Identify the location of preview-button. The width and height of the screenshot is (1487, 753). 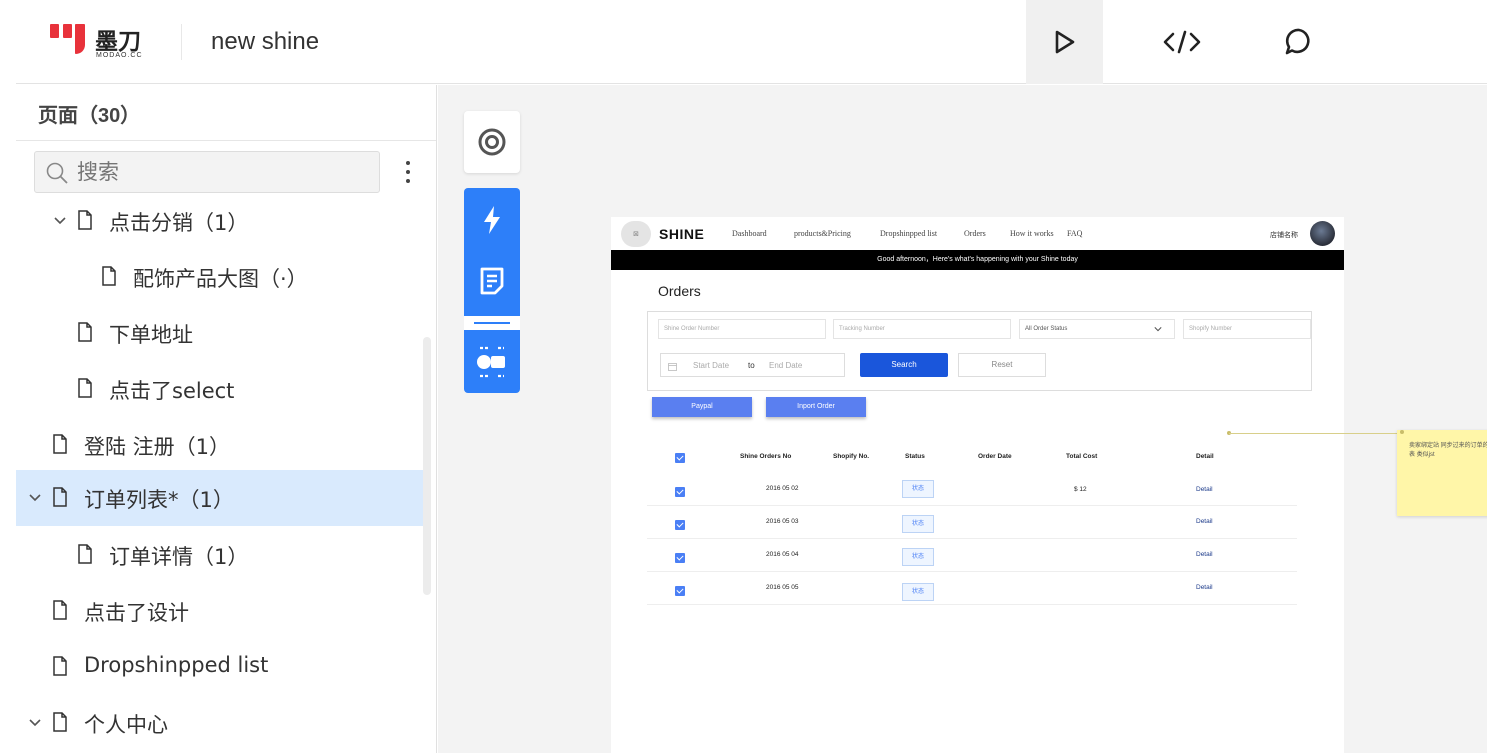
(1064, 42).